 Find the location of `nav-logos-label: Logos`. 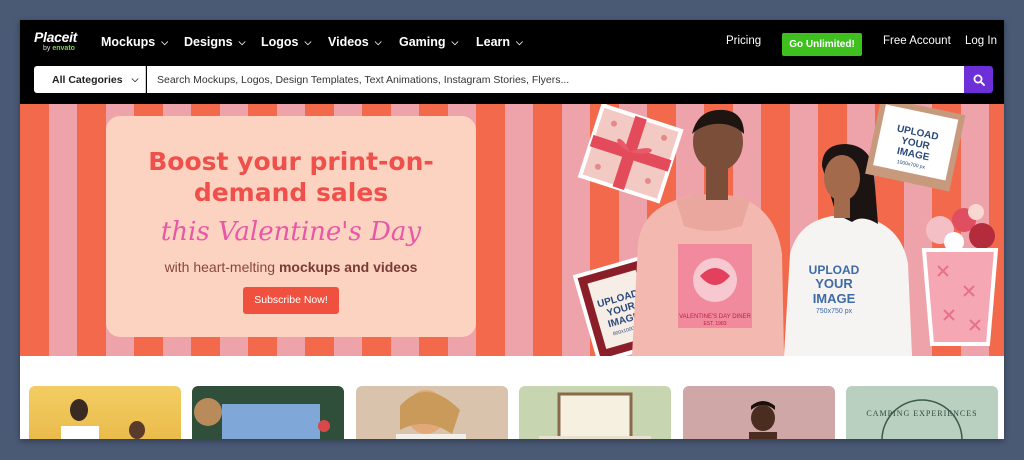

nav-logos-label: Logos is located at coordinates (280, 42).